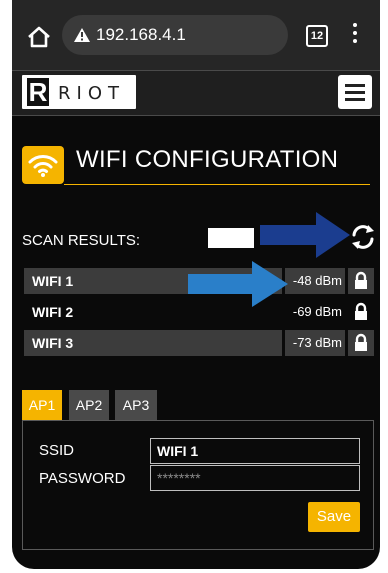 The width and height of the screenshot is (388, 573). I want to click on tab-ap2: AP2, so click(89, 405).